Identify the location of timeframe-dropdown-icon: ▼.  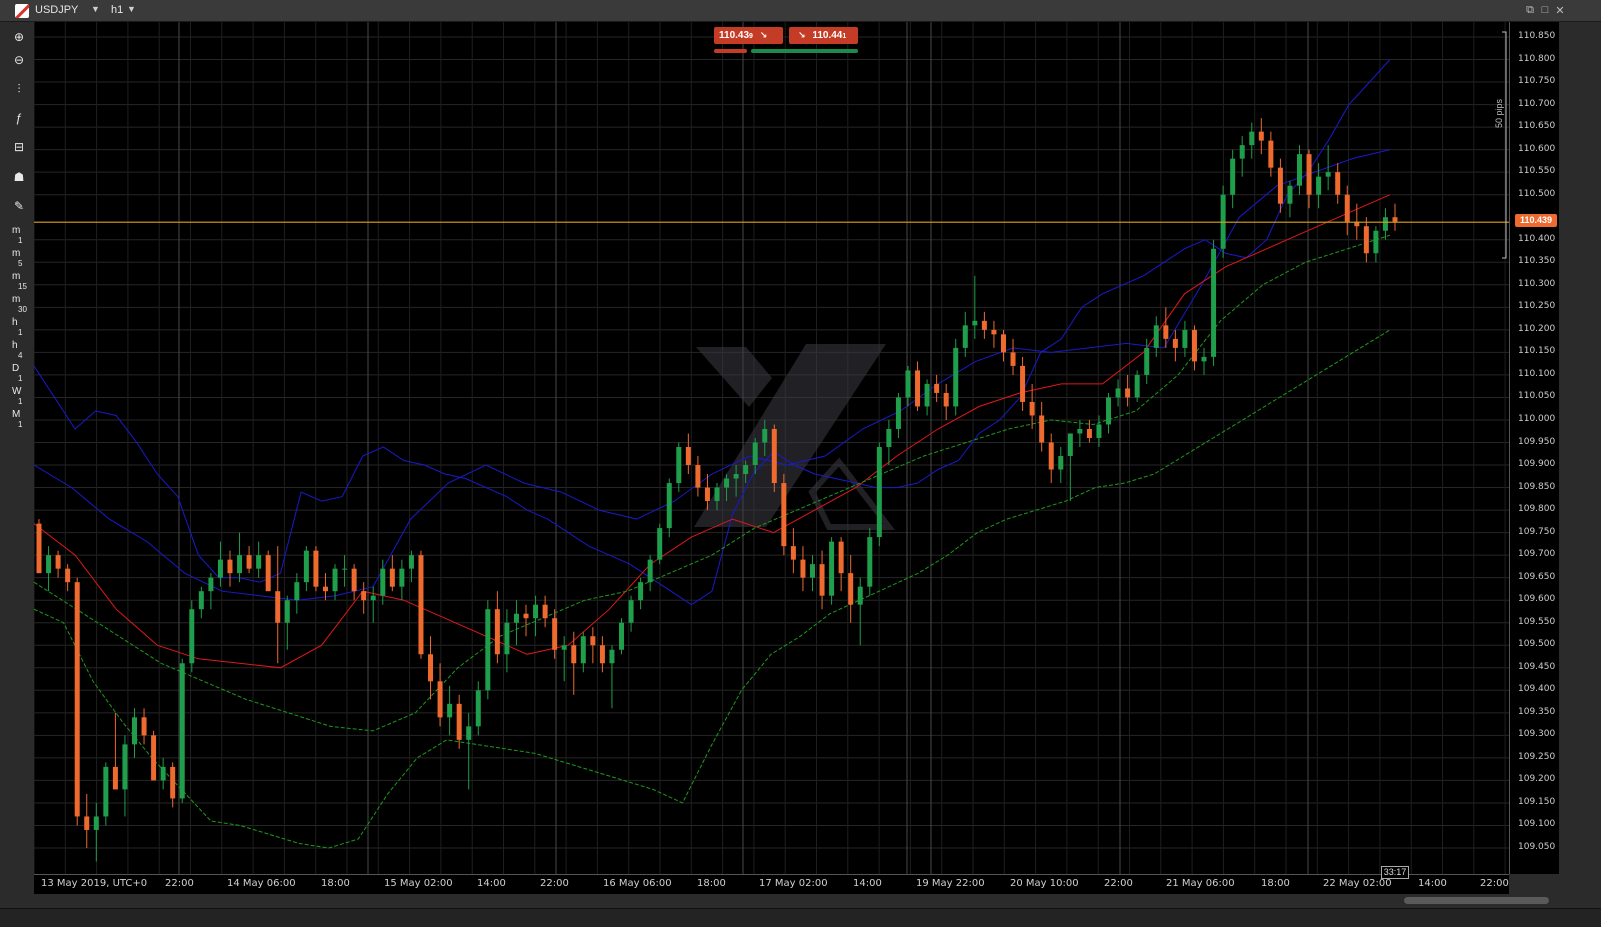
(131, 9).